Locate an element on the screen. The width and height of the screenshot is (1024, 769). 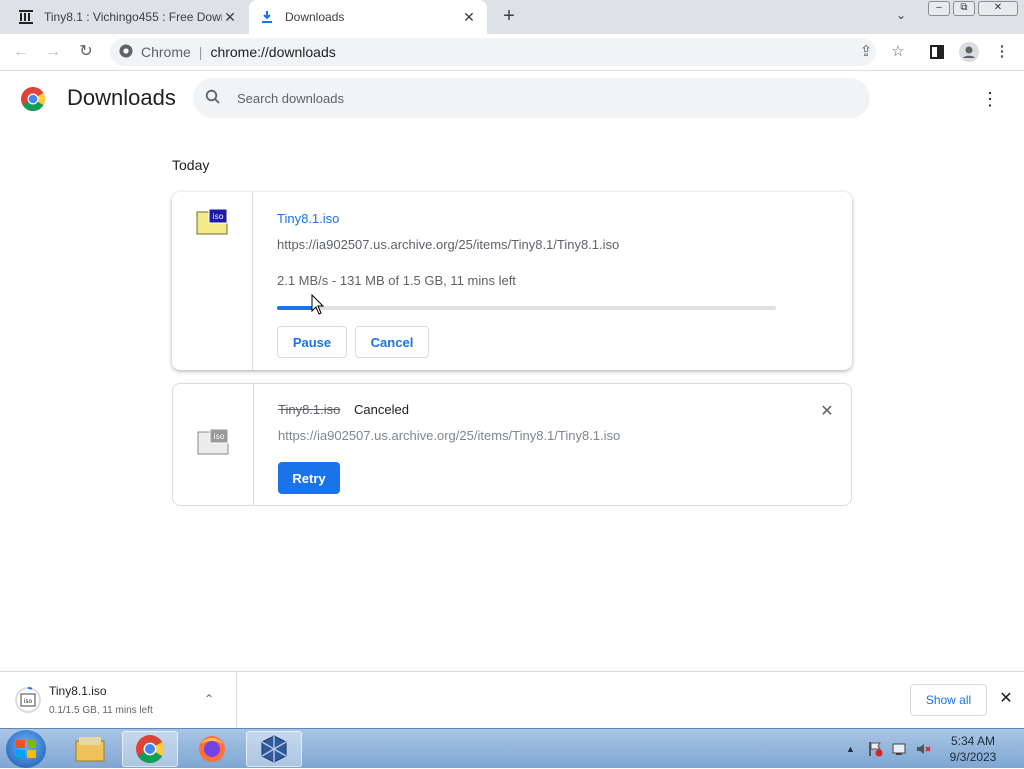
tab-label: Downloads is located at coordinates (315, 17).